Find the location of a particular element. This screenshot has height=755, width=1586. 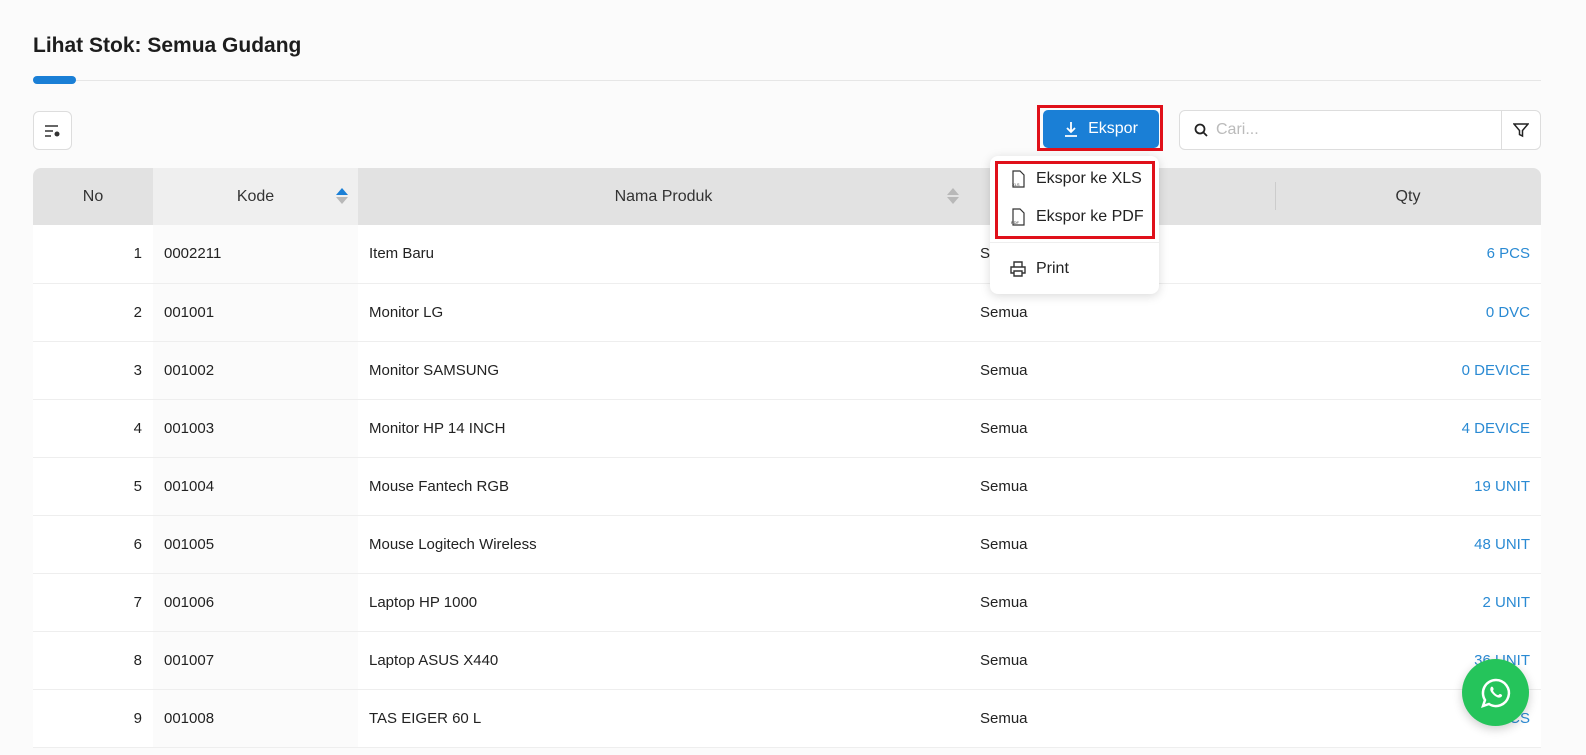

row-no: 6 is located at coordinates (93, 544).